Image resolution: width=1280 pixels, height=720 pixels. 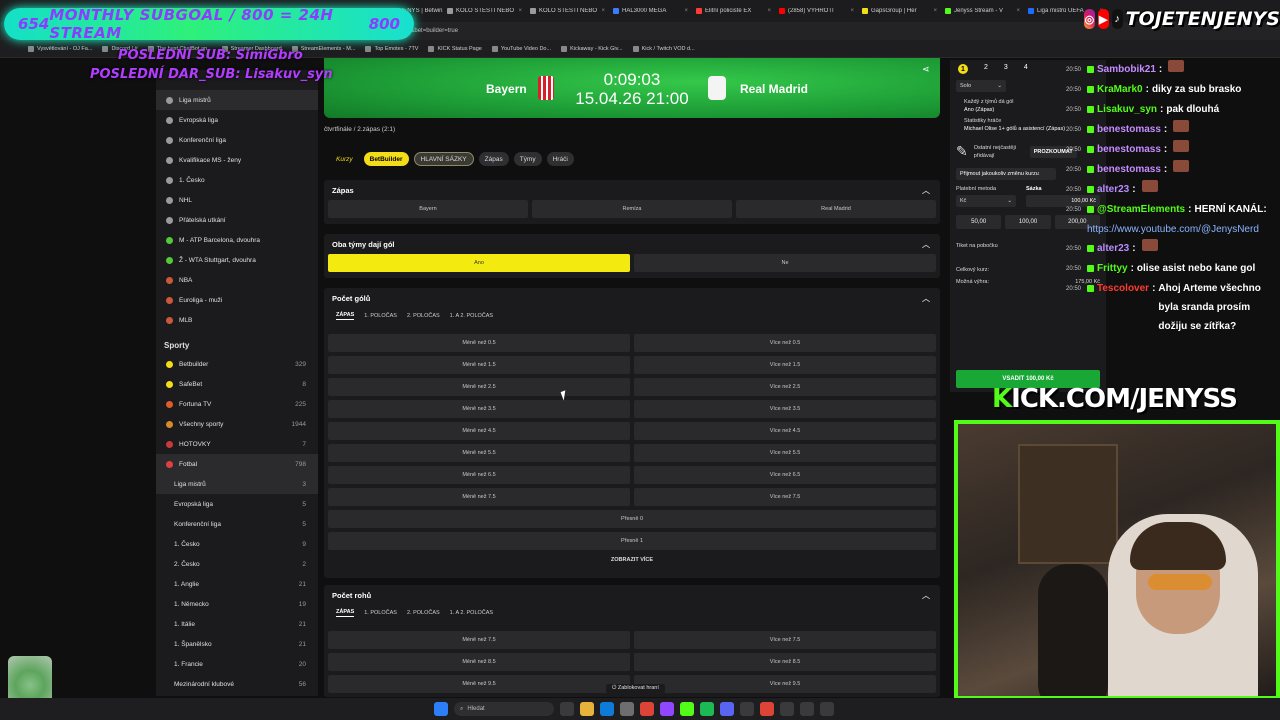 I want to click on odds-button: Více než 9.5, so click(x=785, y=684).